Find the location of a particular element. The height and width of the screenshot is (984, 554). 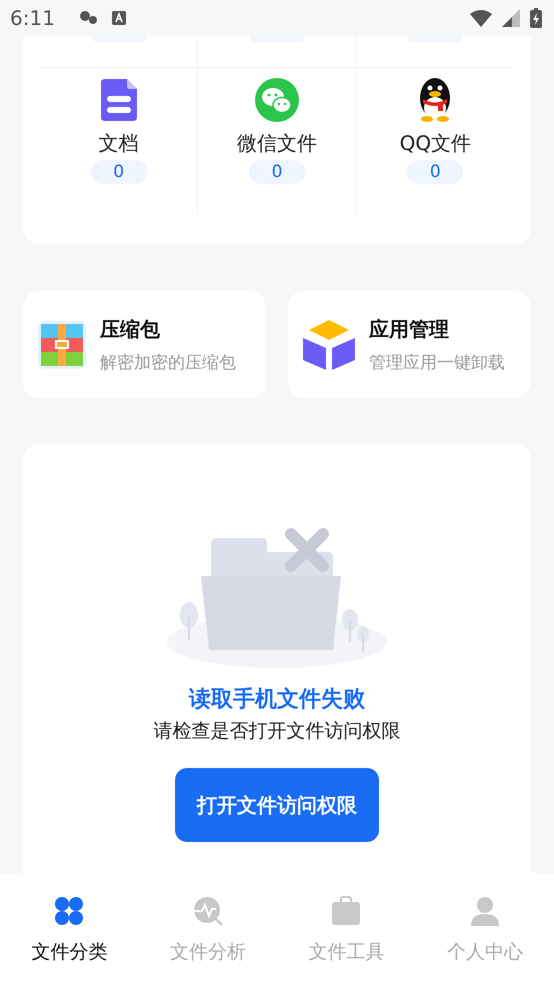

four-circles-icon is located at coordinates (69, 911).